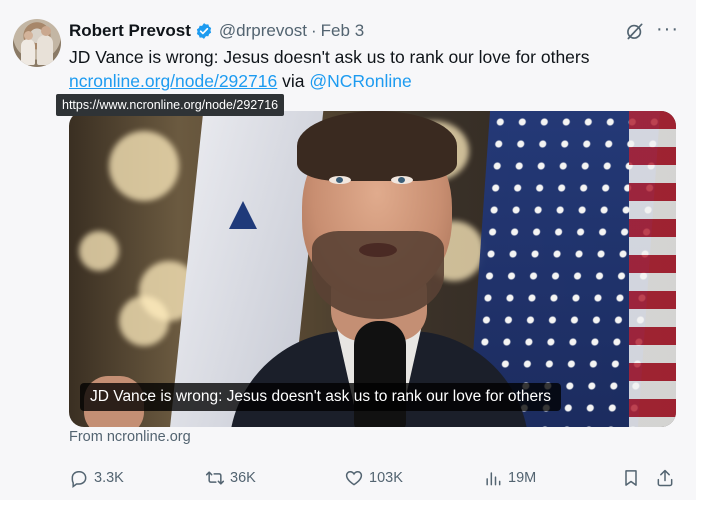 The width and height of the screenshot is (702, 512). I want to click on share-icon, so click(665, 478).